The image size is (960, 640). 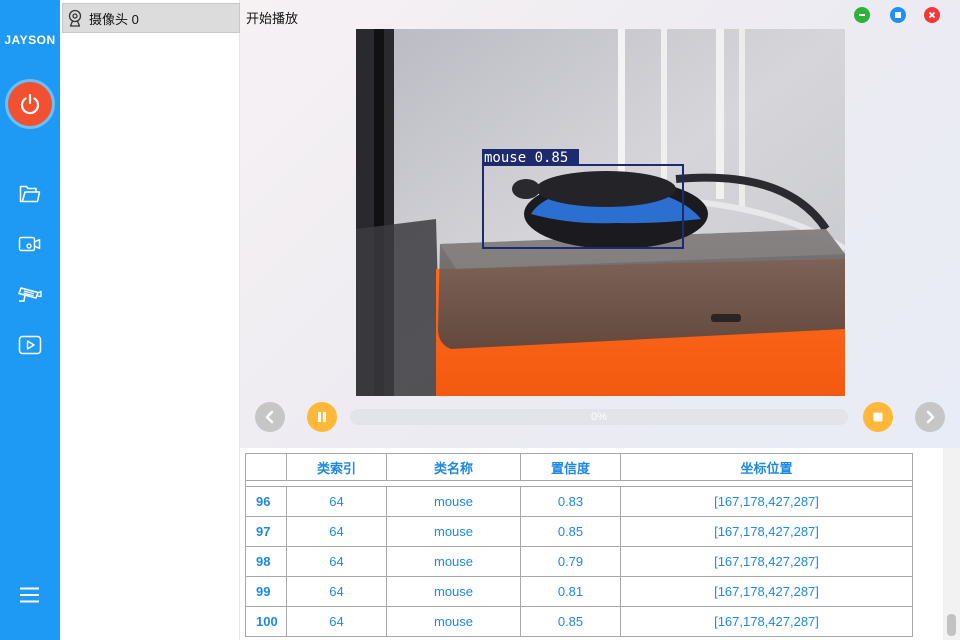 What do you see at coordinates (272, 18) in the screenshot?
I see `page-title: 开始播放` at bounding box center [272, 18].